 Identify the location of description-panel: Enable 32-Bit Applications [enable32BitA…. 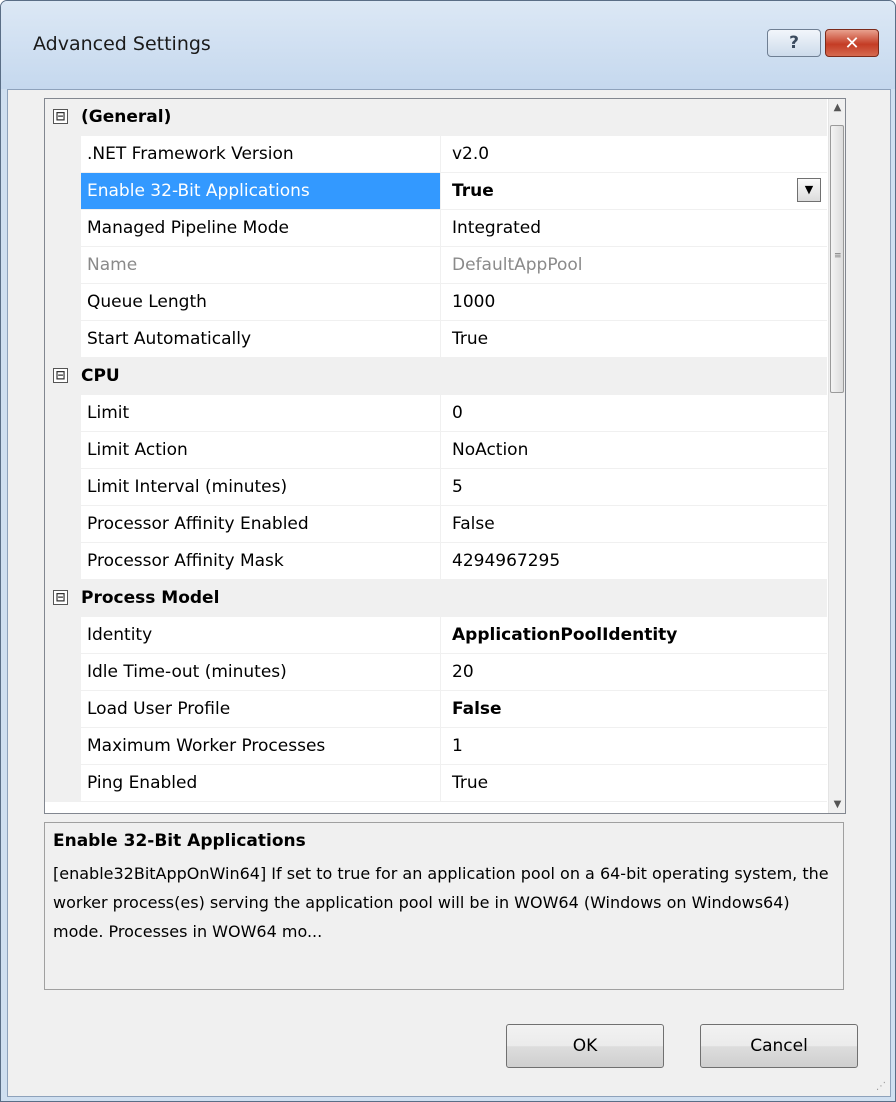
(444, 906).